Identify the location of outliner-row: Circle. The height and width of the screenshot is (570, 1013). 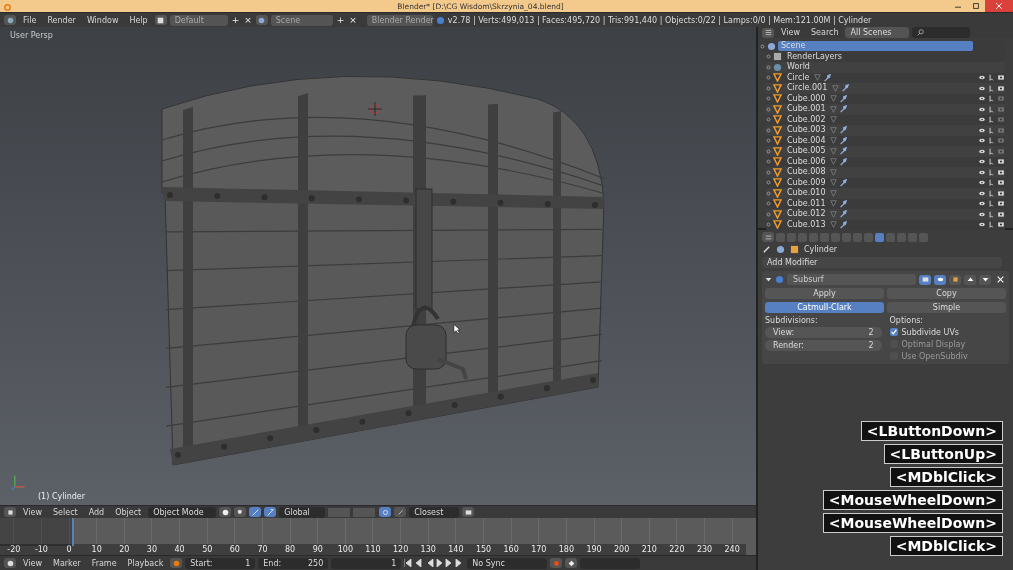
(885, 77).